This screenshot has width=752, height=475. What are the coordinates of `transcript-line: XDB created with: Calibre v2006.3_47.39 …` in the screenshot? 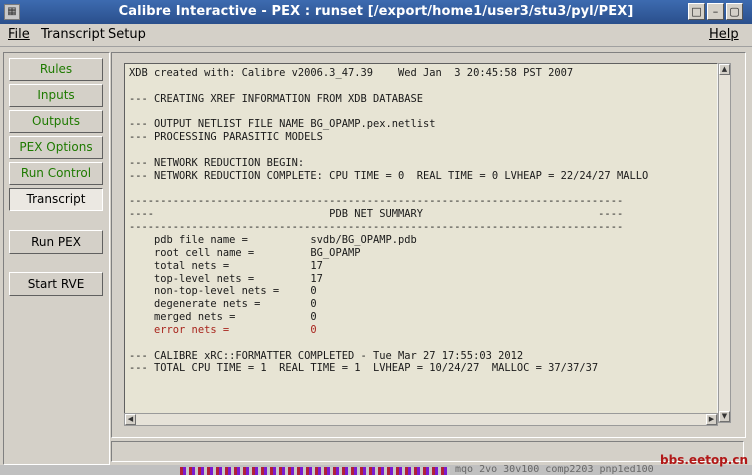 It's located at (351, 73).